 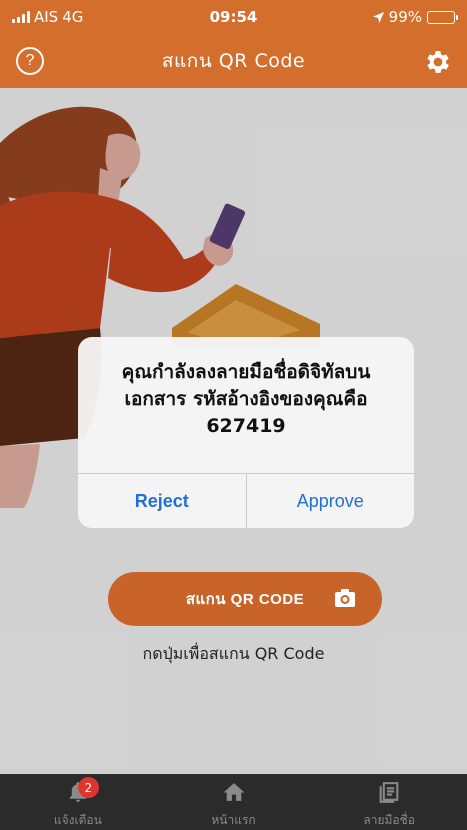 What do you see at coordinates (77, 820) in the screenshot?
I see `tab-notifications-label: แจ้งเตือน` at bounding box center [77, 820].